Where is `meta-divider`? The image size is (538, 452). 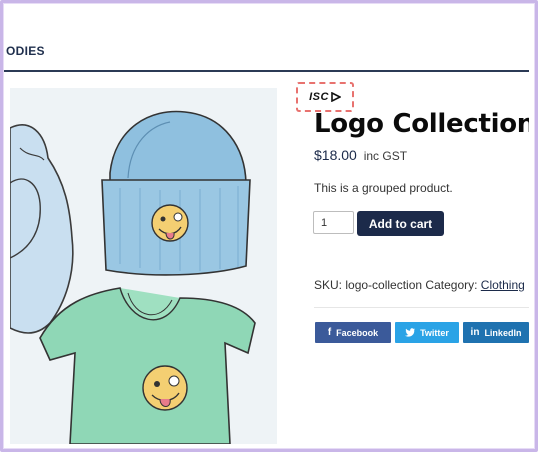
meta-divider is located at coordinates (421, 307).